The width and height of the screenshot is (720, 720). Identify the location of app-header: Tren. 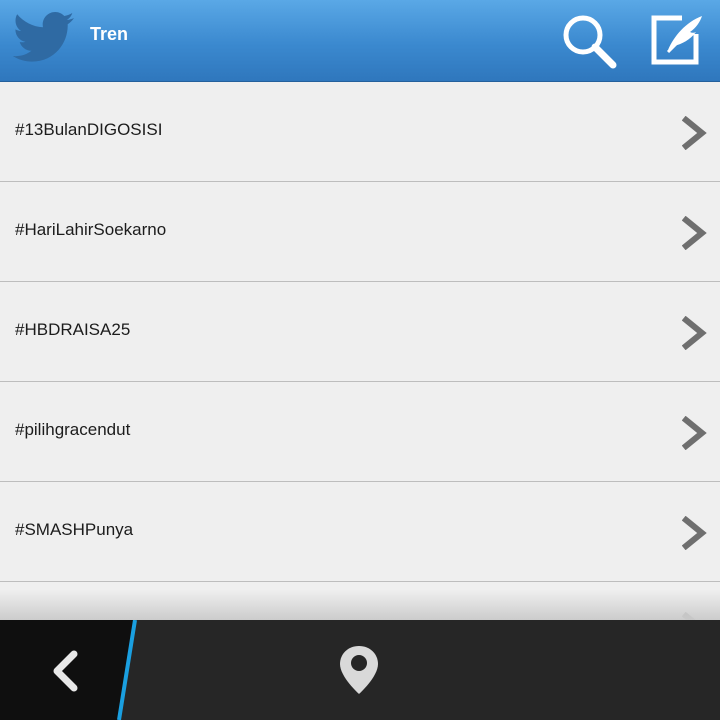
(360, 41).